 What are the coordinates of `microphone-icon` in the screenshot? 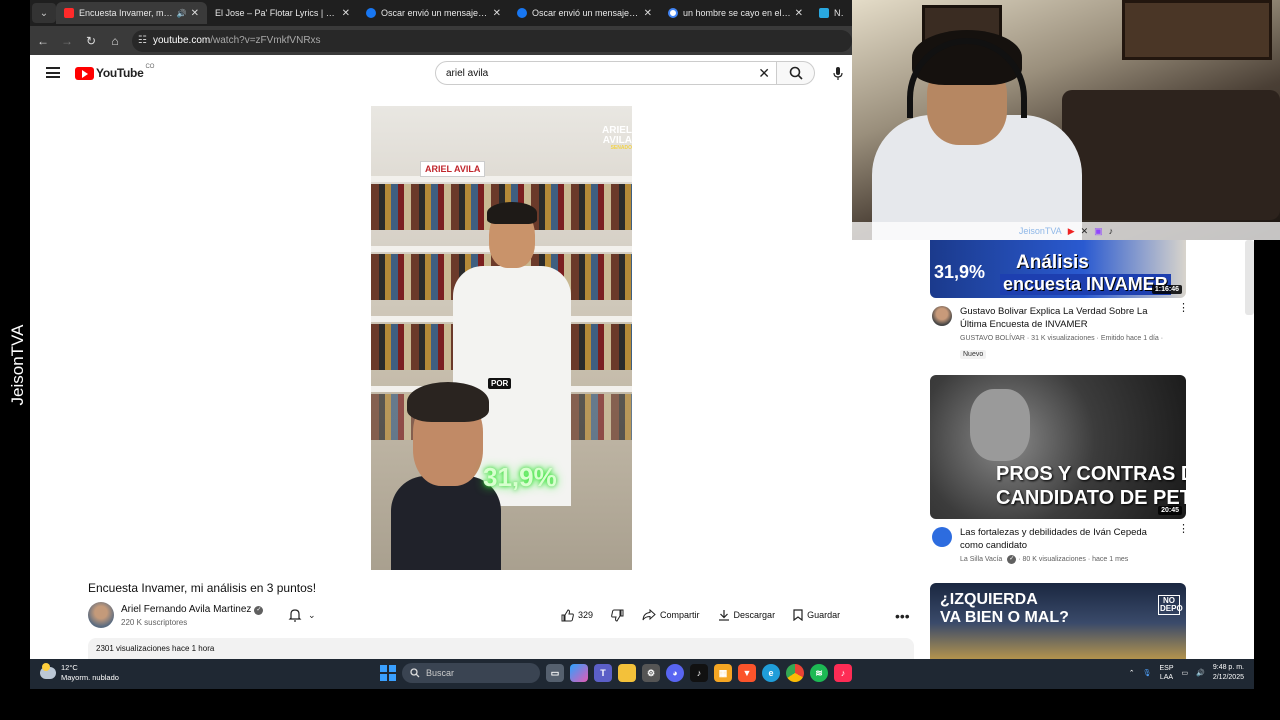 It's located at (838, 74).